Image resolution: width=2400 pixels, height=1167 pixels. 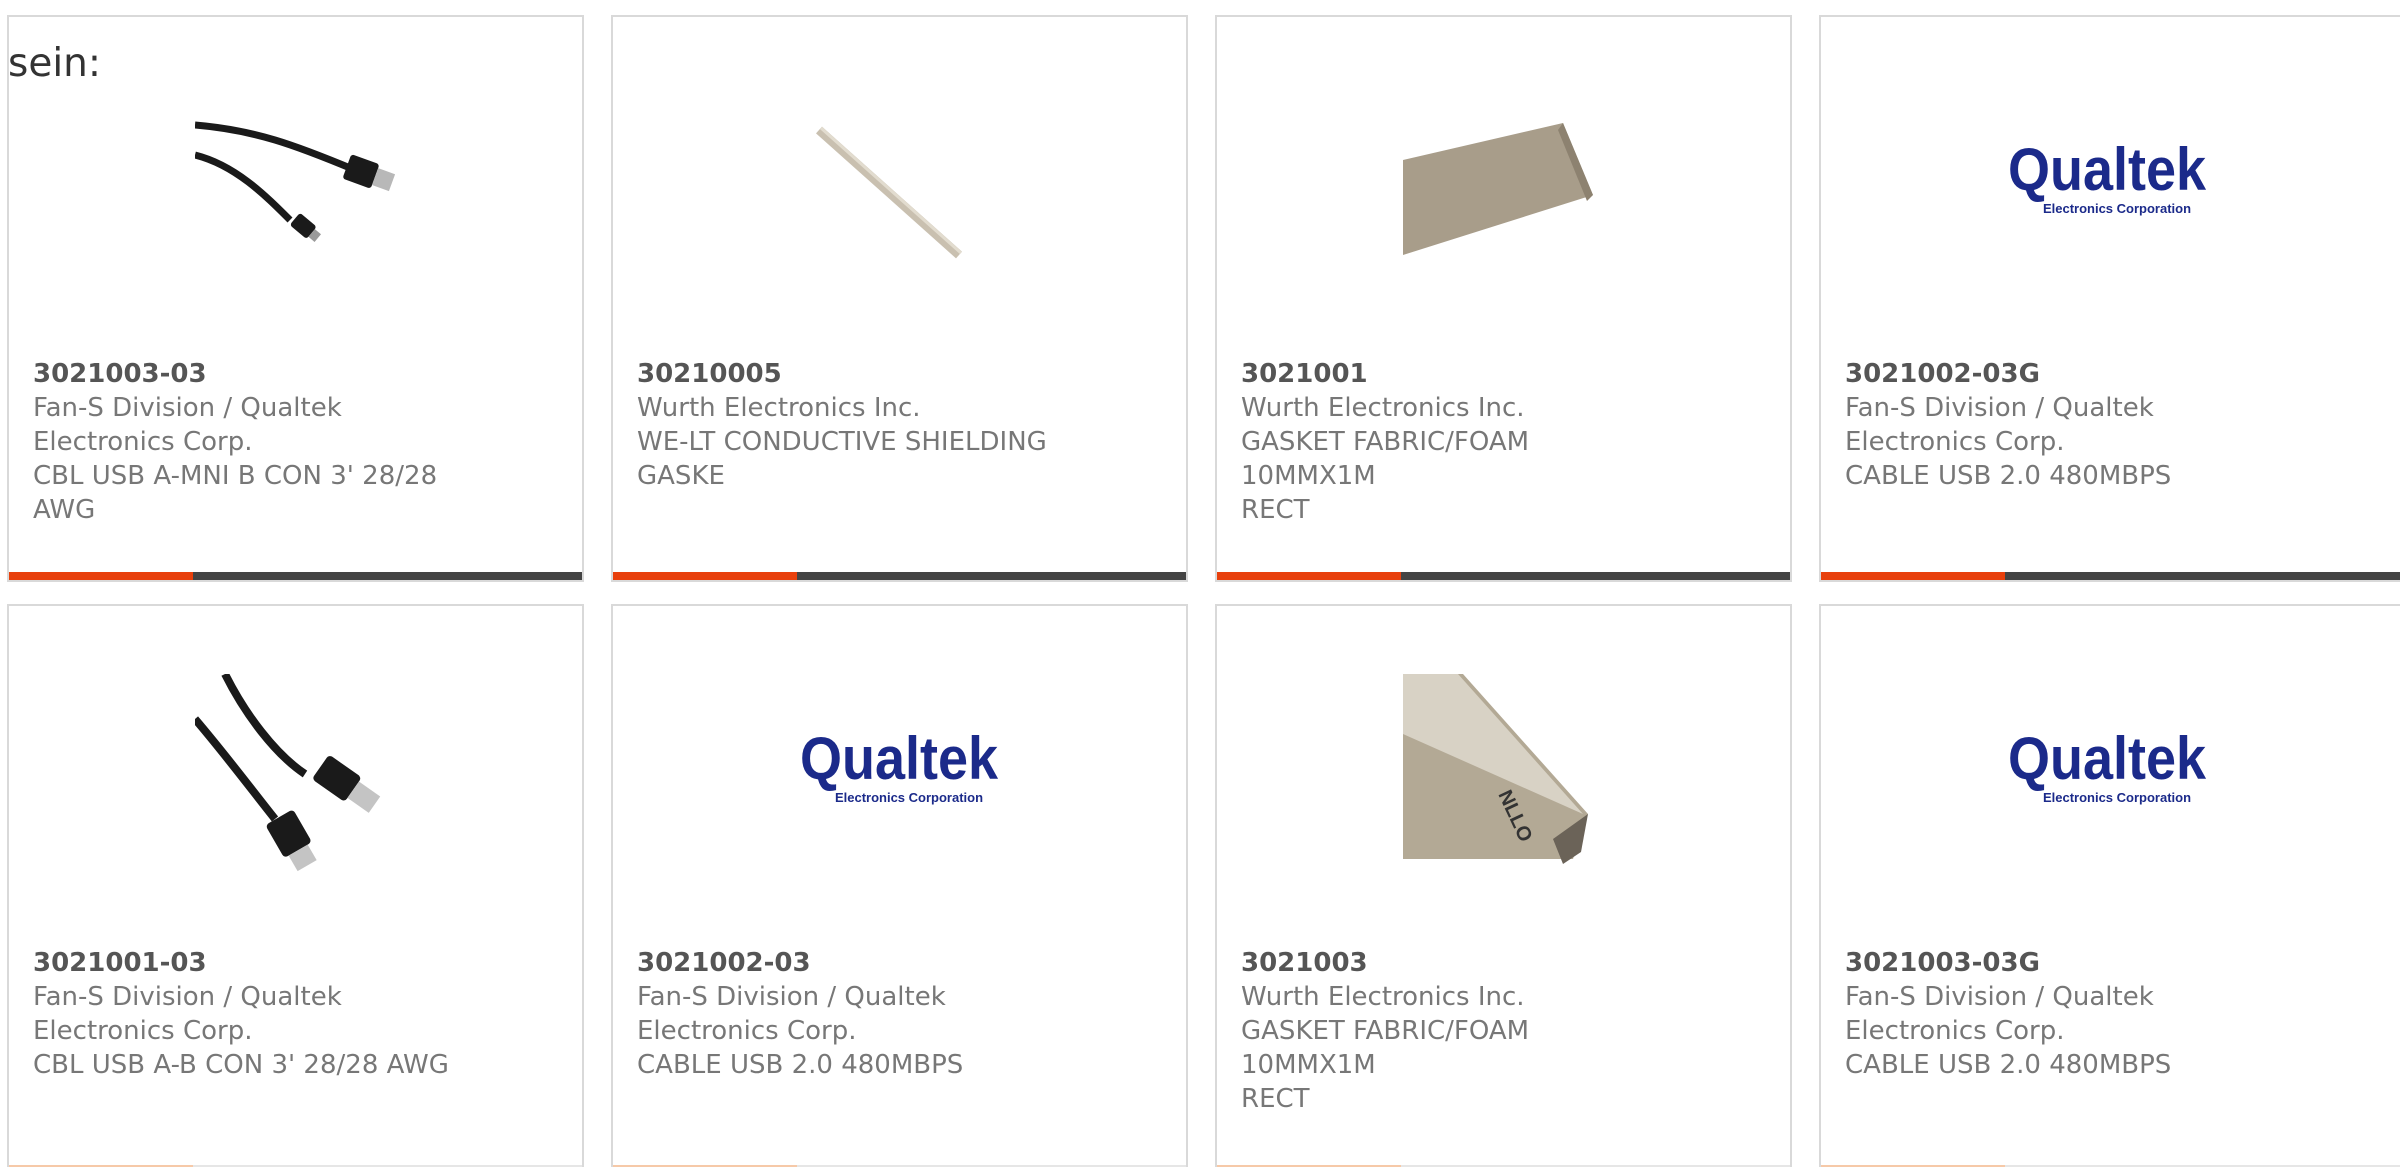 I want to click on part-number-link: 3021001, so click(x=1456, y=374).